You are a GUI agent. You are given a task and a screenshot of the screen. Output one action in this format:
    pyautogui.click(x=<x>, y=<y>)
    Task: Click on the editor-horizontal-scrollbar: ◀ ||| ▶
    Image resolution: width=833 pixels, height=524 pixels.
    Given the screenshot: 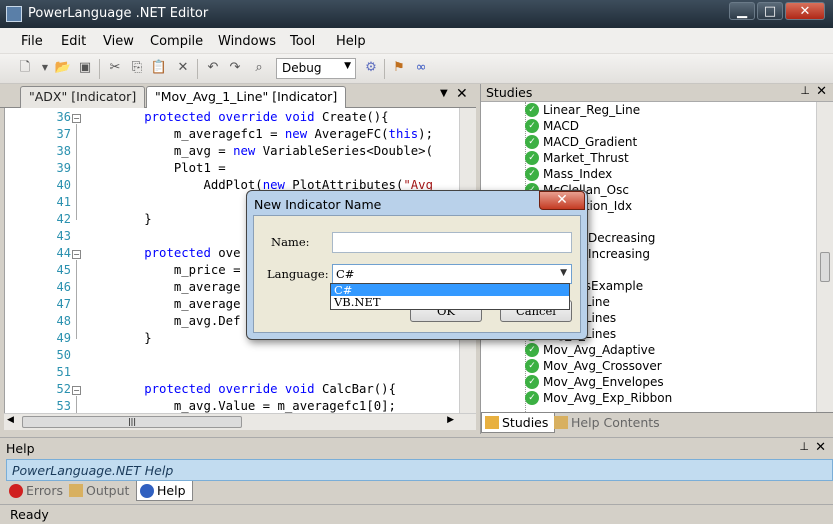 What is the action you would take?
    pyautogui.click(x=240, y=421)
    